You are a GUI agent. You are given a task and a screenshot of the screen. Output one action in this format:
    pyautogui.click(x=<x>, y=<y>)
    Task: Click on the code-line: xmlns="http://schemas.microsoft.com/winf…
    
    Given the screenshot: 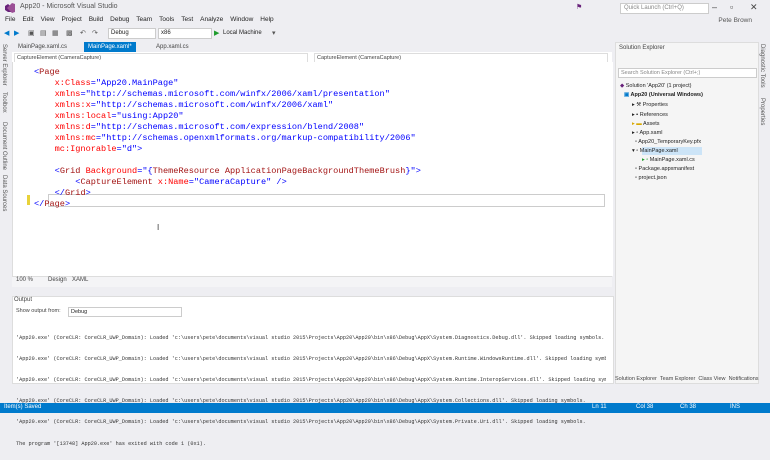 What is the action you would take?
    pyautogui.click(x=227, y=94)
    